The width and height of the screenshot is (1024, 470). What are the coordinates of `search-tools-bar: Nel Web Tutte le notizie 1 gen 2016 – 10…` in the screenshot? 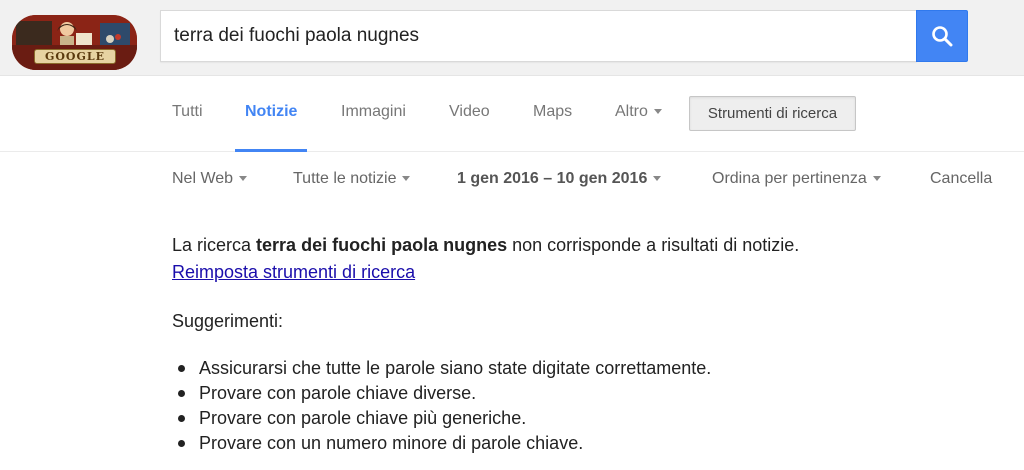 It's located at (512, 179).